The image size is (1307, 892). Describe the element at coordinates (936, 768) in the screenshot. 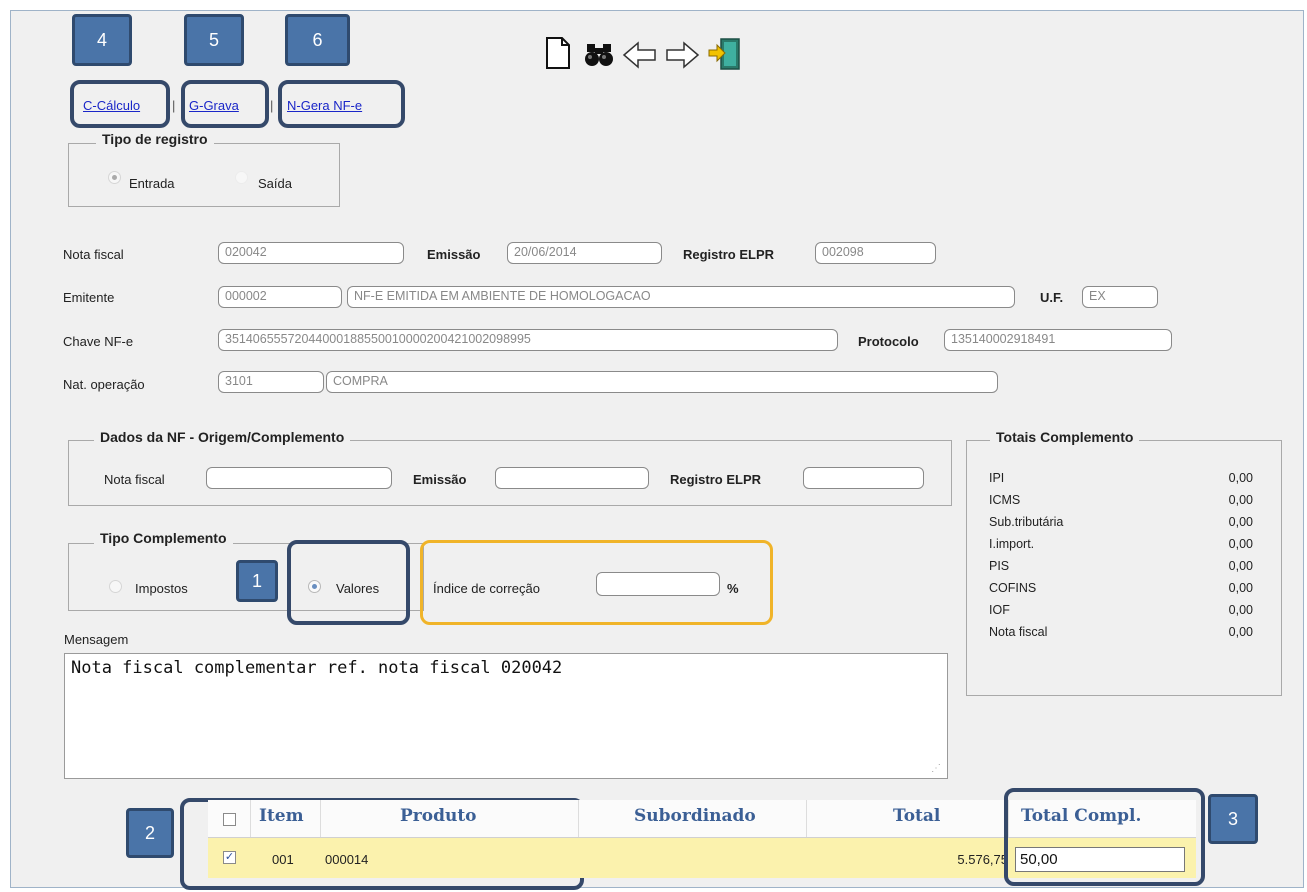

I see `resize-grip-icon: ⋰` at that location.